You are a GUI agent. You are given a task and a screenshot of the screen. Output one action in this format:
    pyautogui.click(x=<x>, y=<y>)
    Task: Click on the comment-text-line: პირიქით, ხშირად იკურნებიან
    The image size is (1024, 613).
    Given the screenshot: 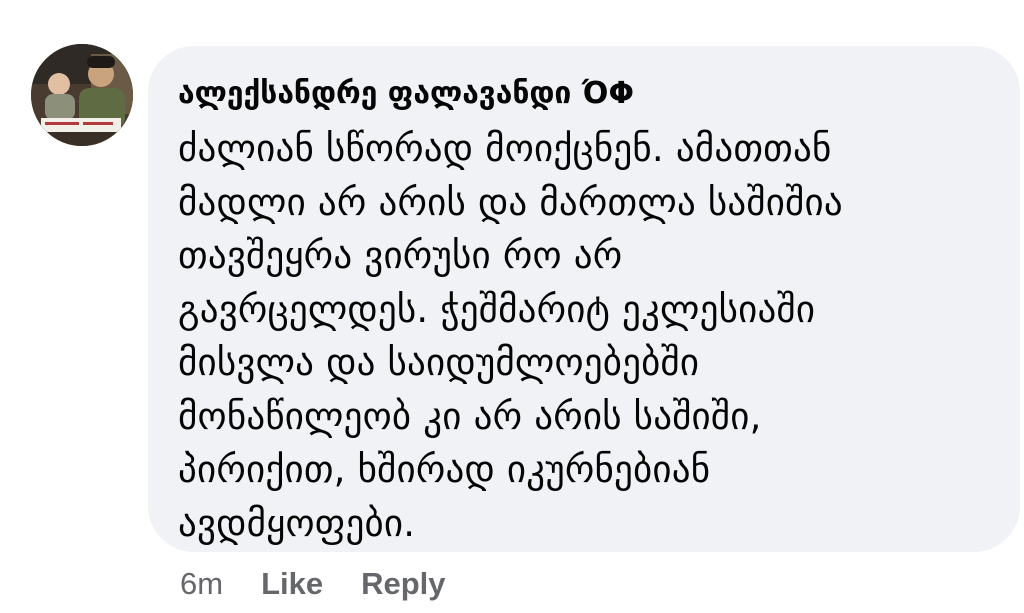 What is the action you would take?
    pyautogui.click(x=444, y=469)
    